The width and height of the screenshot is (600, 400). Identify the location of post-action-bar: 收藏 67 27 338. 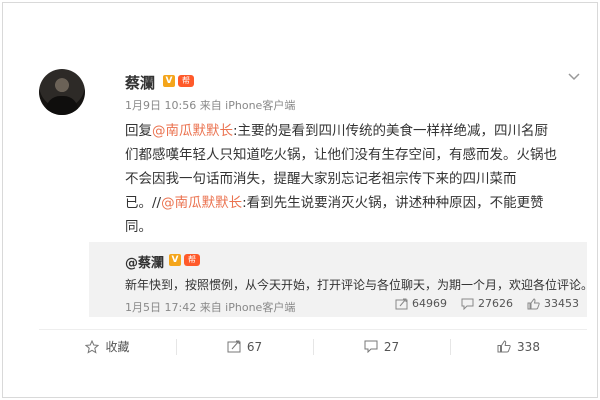
(313, 346).